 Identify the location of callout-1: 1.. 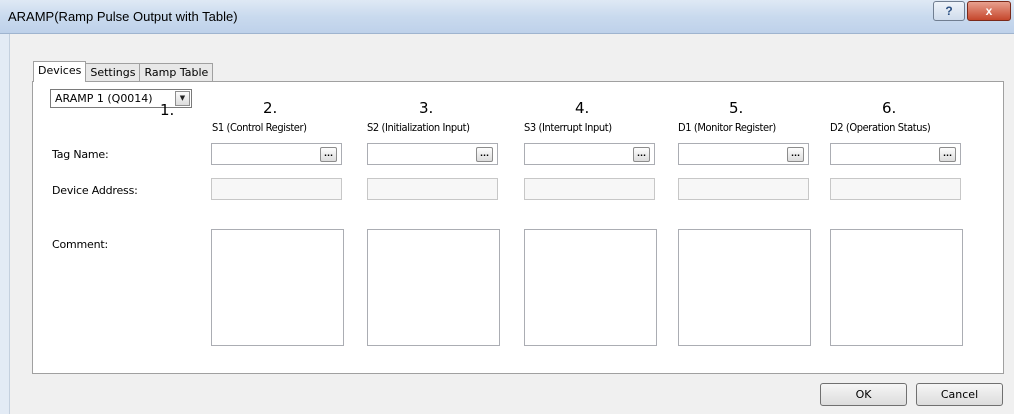
(167, 110).